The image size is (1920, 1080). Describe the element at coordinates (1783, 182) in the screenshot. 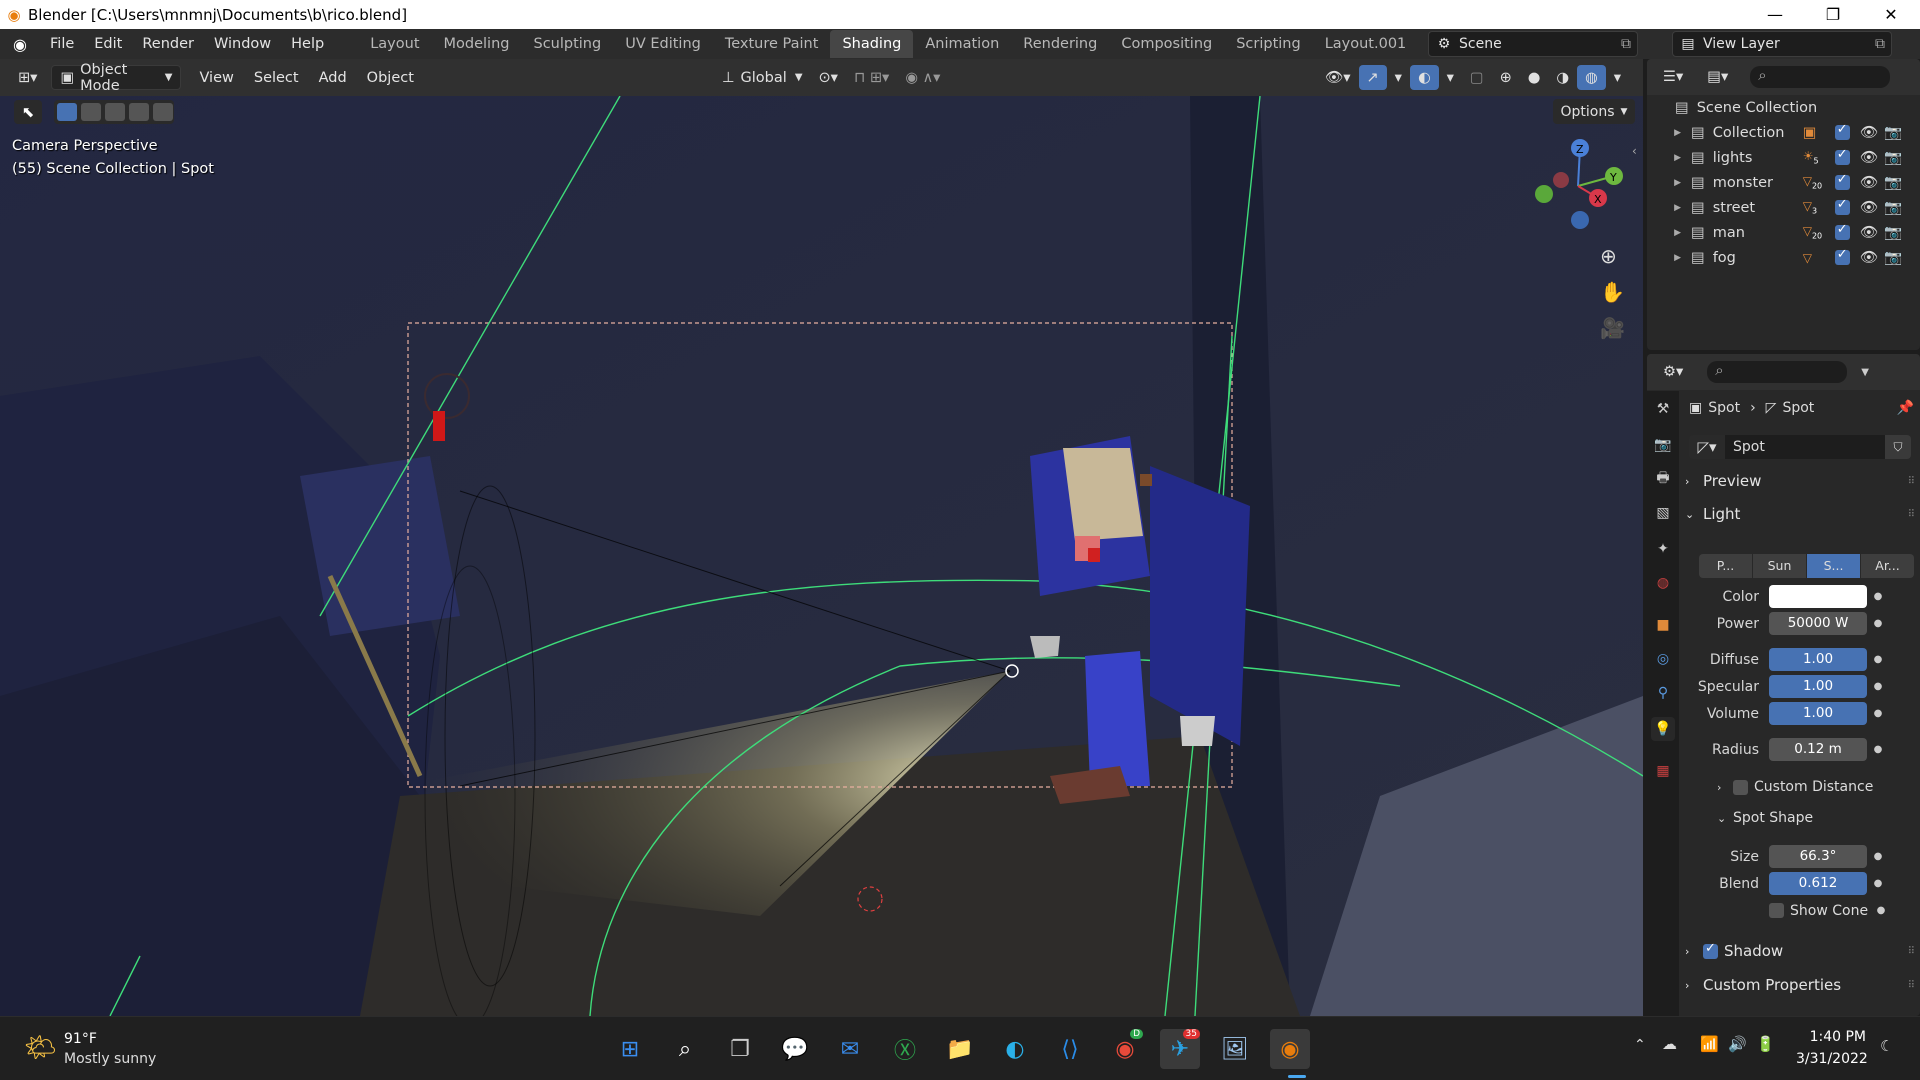

I see `outliner-item-monster: ▶ ▤ monster ▽20 👁 📷` at that location.